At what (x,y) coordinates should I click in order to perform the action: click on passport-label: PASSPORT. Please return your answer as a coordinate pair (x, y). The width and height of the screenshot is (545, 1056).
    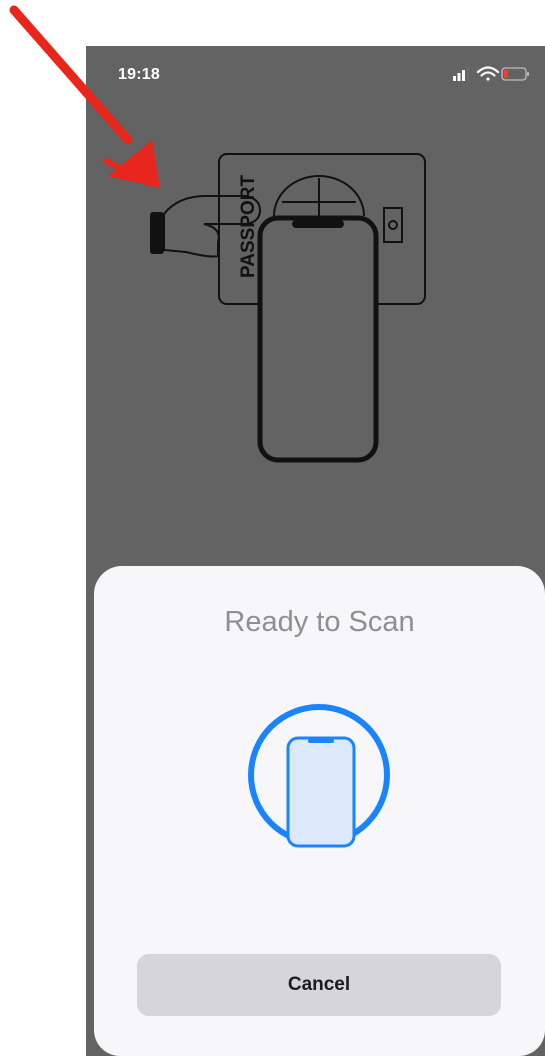
    Looking at the image, I should click on (248, 226).